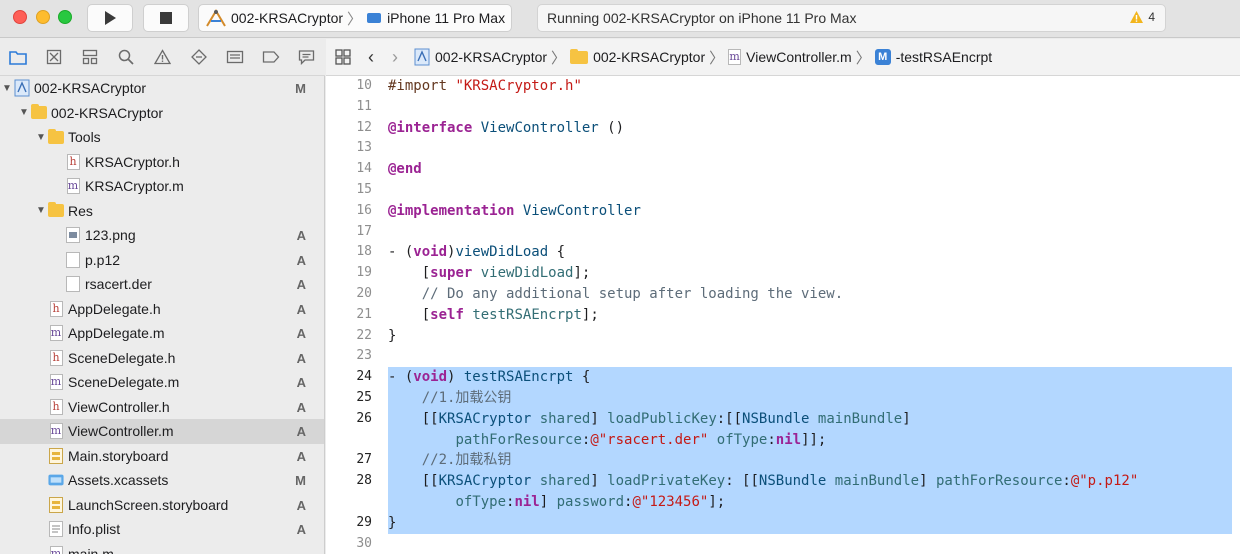 Image resolution: width=1240 pixels, height=554 pixels. I want to click on code-token: KRSACryptor, so click(485, 481).